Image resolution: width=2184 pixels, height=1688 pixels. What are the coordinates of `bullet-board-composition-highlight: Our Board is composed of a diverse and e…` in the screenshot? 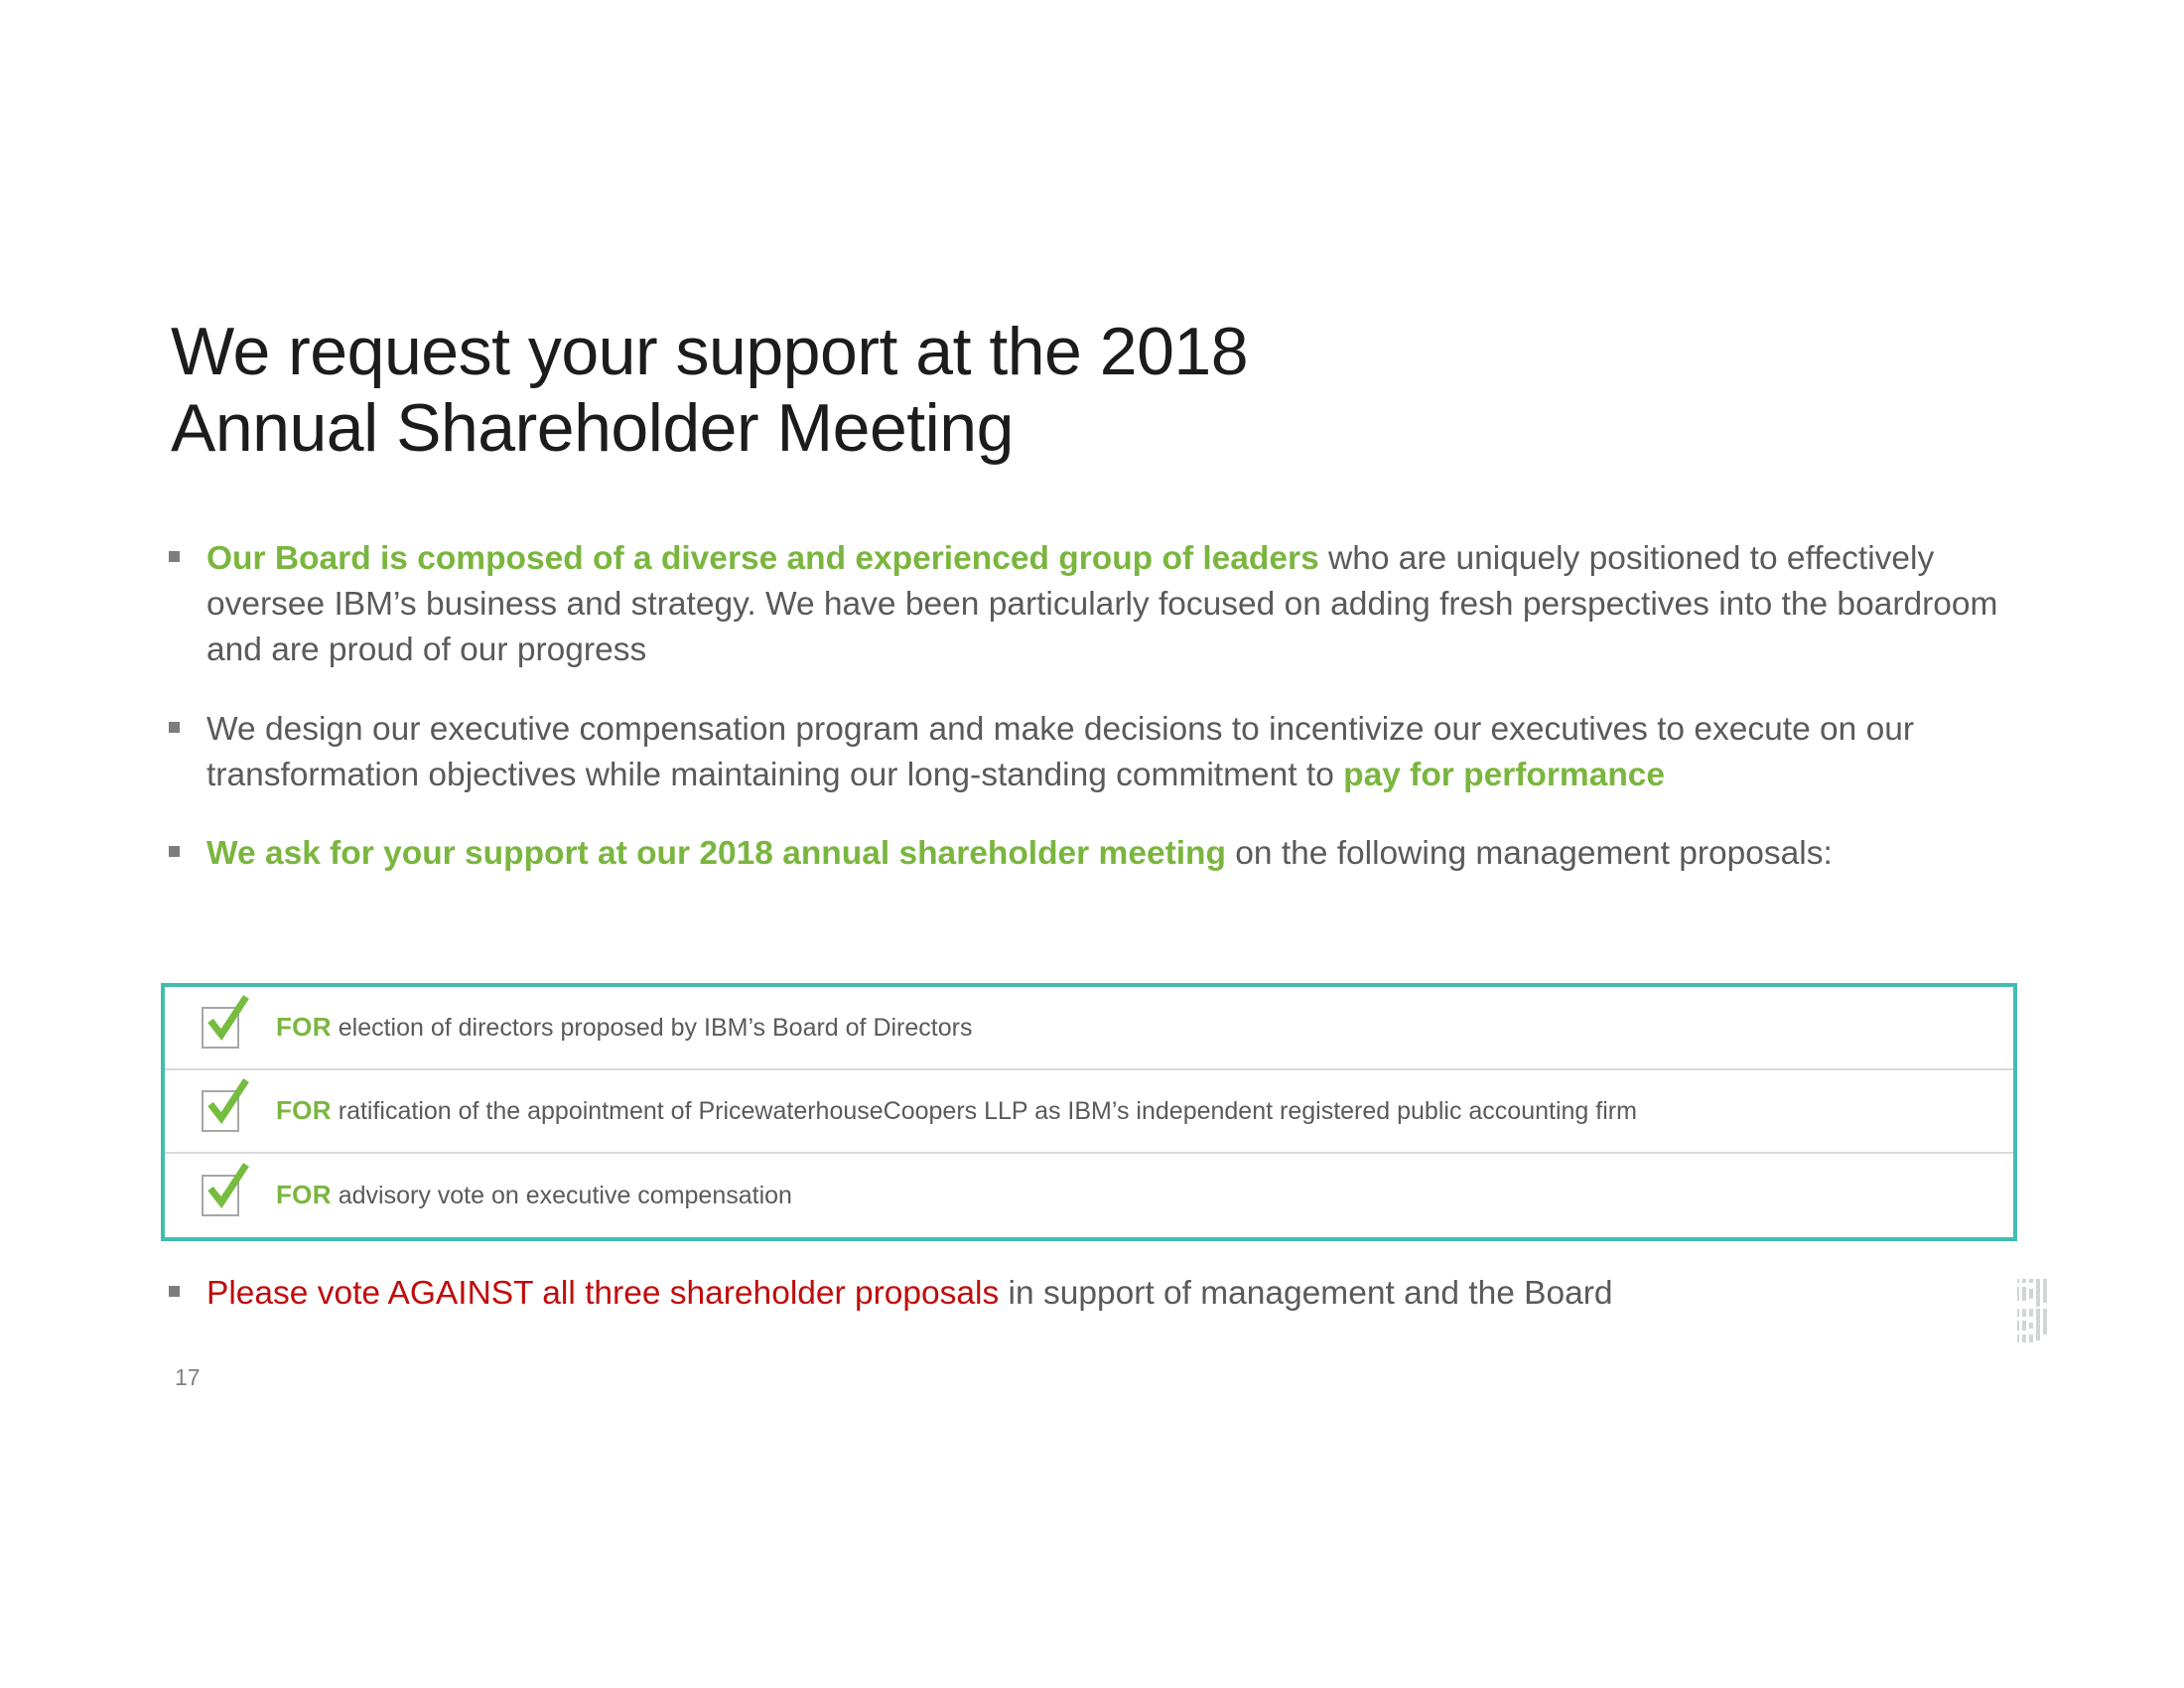 It's located at (762, 558).